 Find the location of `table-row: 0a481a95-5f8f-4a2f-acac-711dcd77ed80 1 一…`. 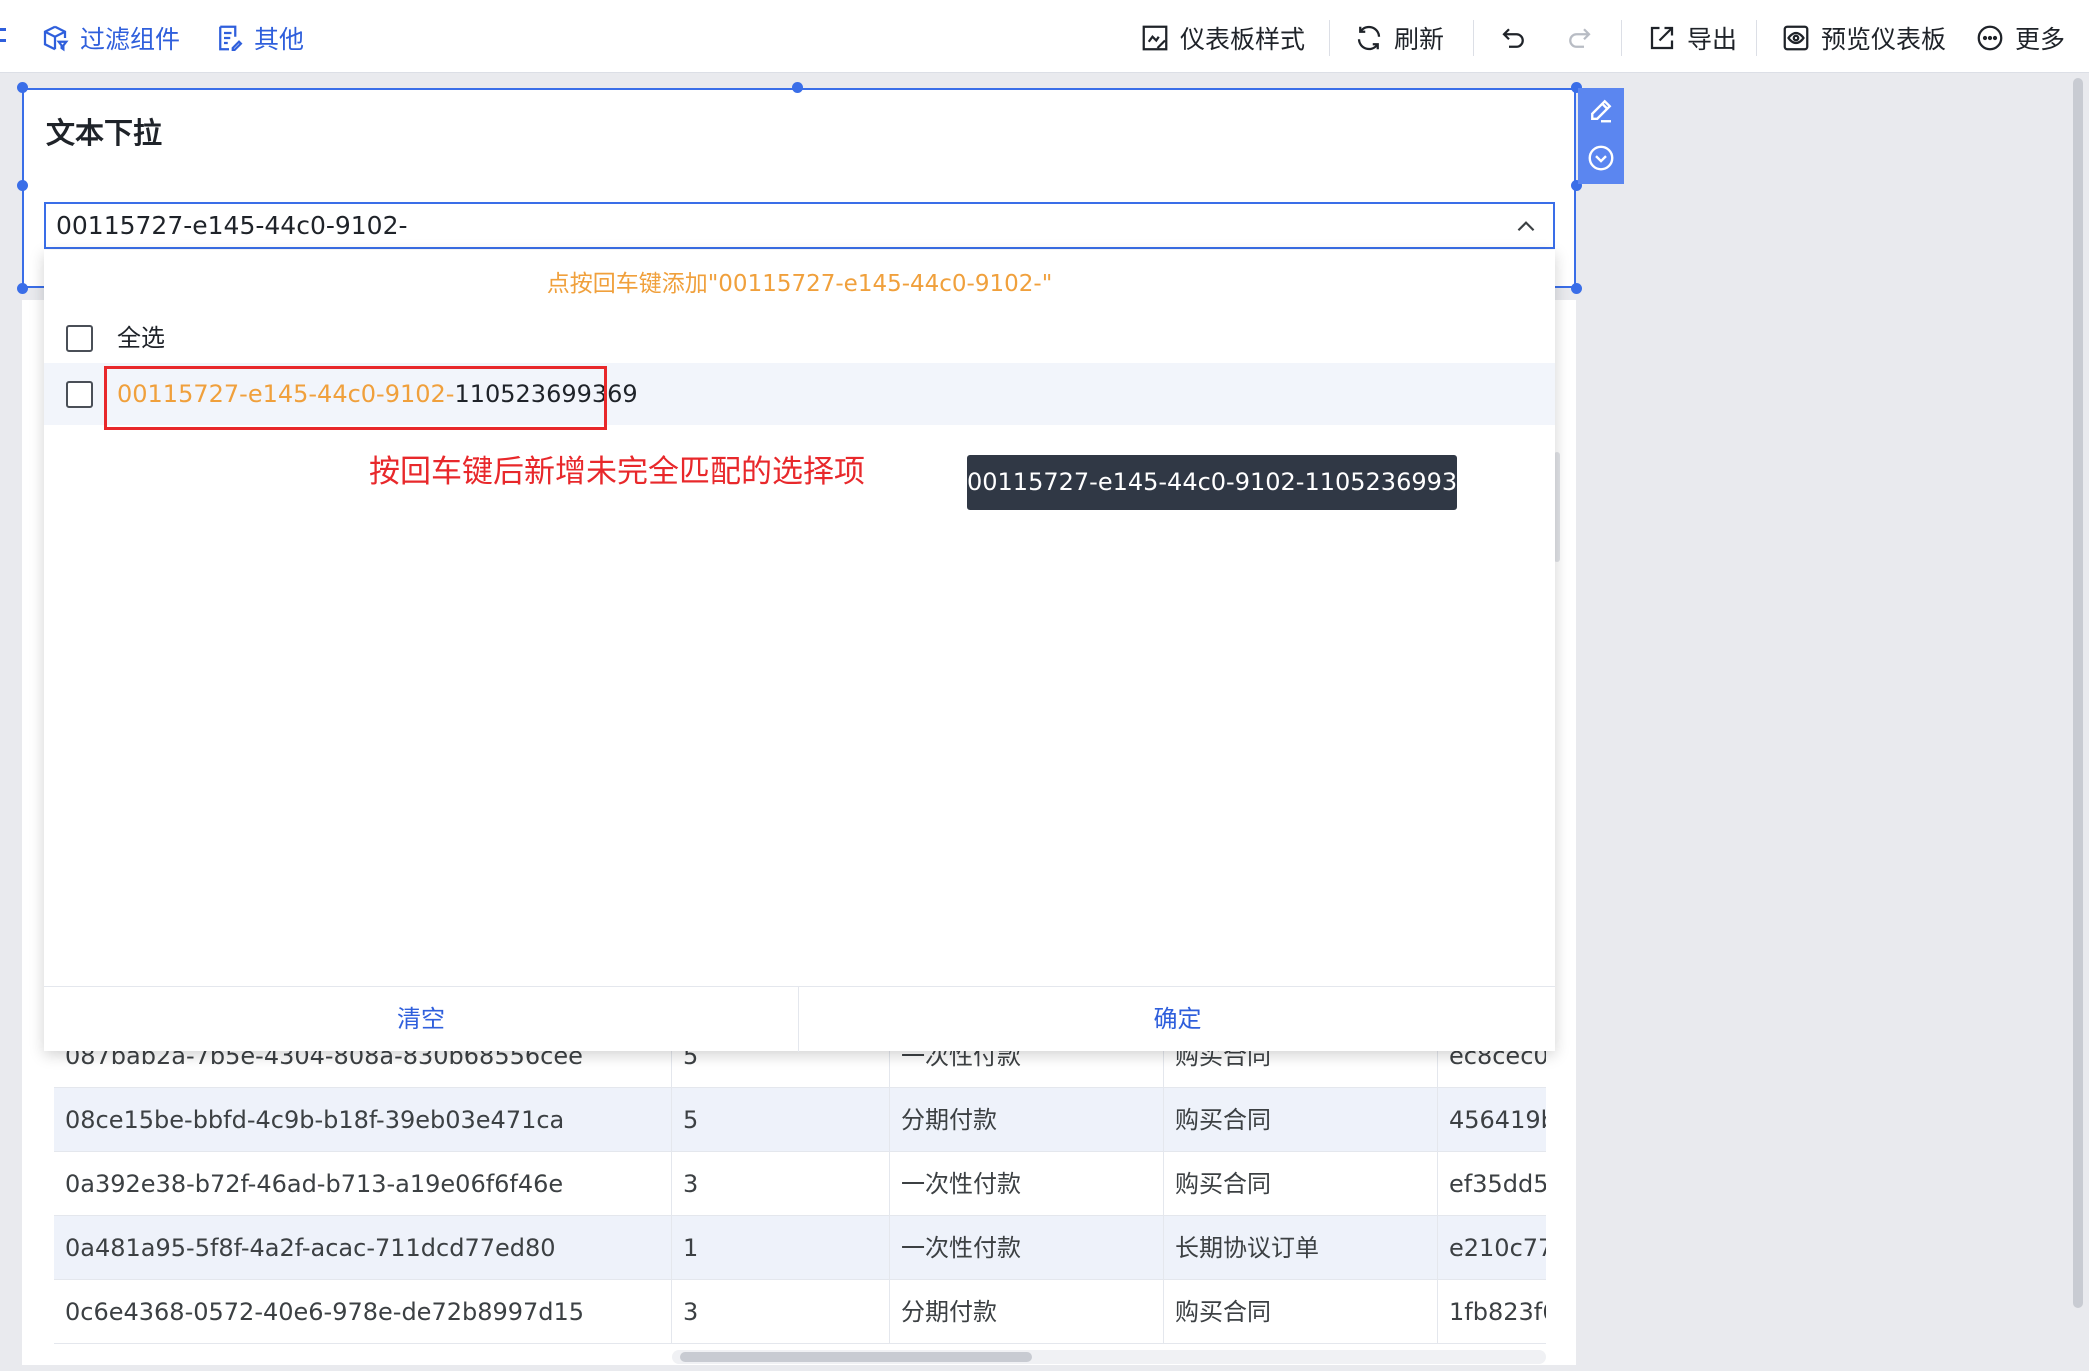

table-row: 0a481a95-5f8f-4a2f-acac-711dcd77ed80 1 一… is located at coordinates (800, 1248).